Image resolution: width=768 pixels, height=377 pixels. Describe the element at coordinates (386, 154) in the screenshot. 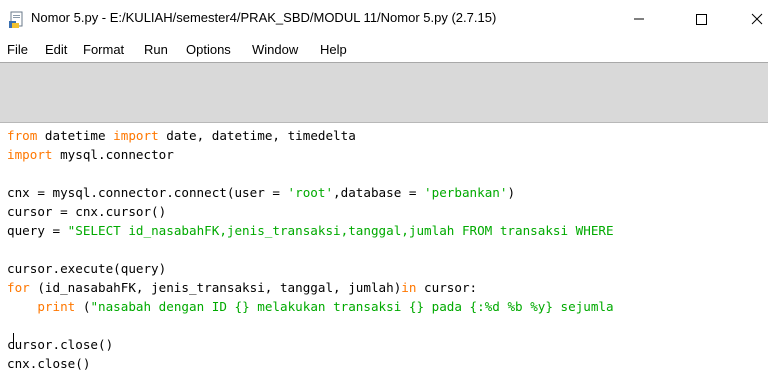

I see `code-line: import mysql.connector` at that location.